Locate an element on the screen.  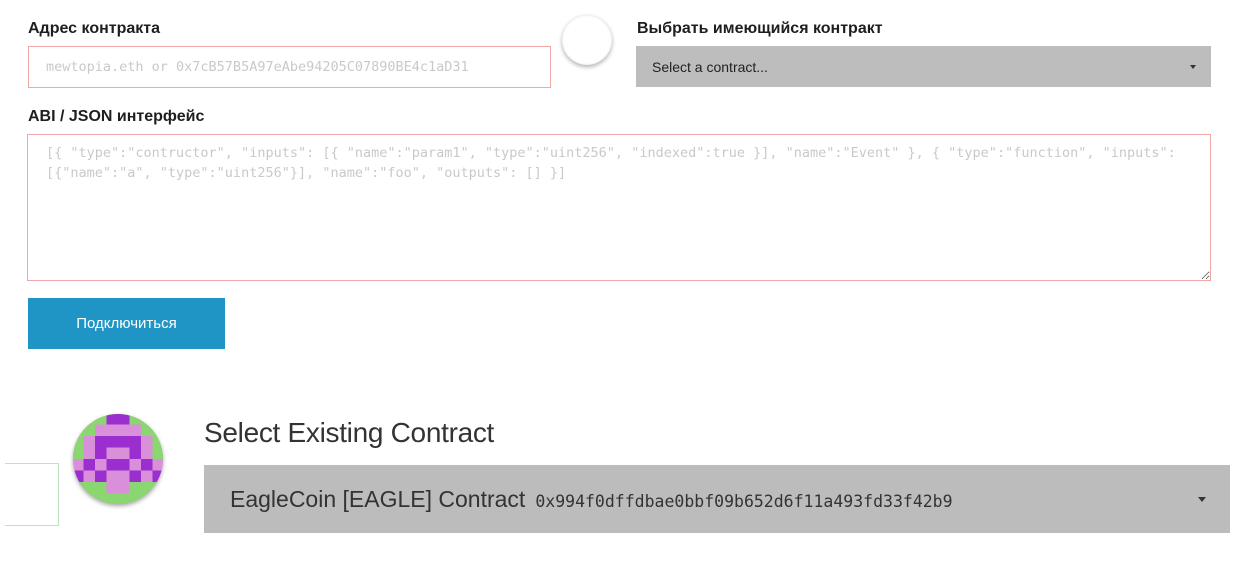
empty-identicon is located at coordinates (587, 40).